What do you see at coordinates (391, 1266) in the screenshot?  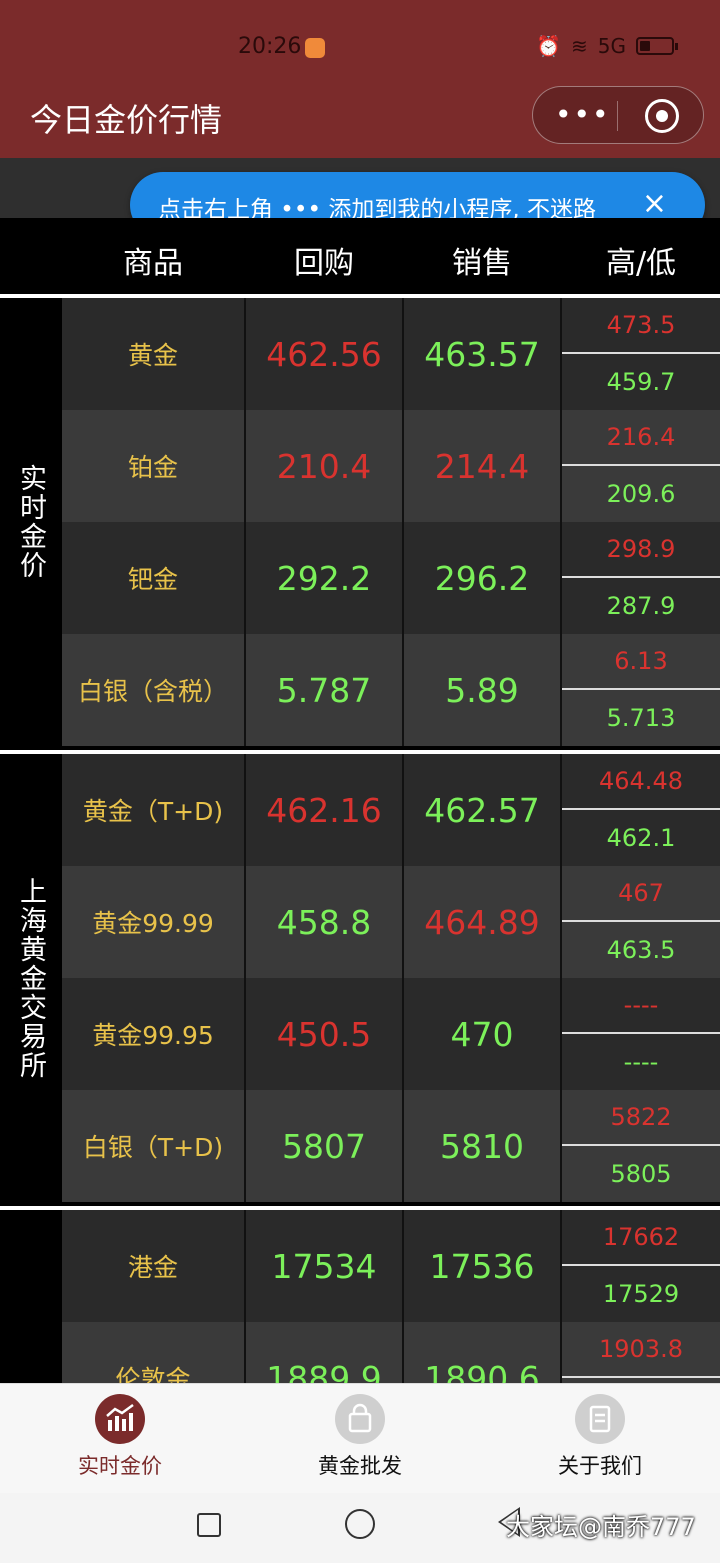 I see `table-row: 港金 17534 17536 17662 17529` at bounding box center [391, 1266].